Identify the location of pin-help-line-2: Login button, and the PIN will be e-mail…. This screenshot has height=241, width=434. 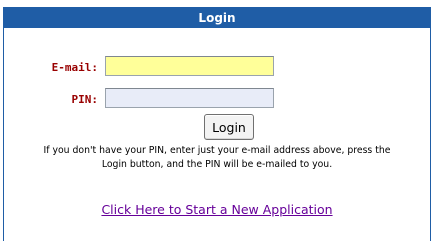
(217, 164).